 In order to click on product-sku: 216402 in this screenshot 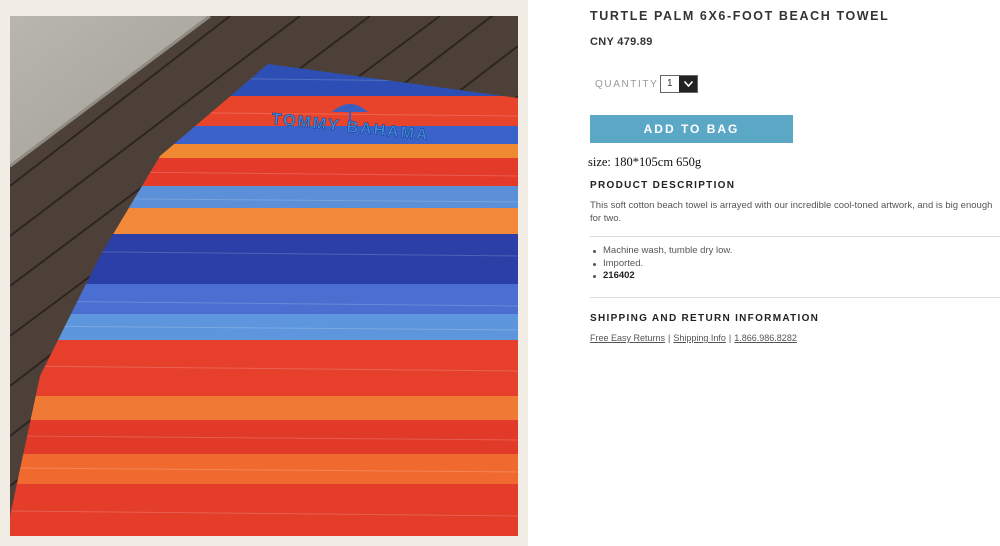, I will do `click(661, 276)`.